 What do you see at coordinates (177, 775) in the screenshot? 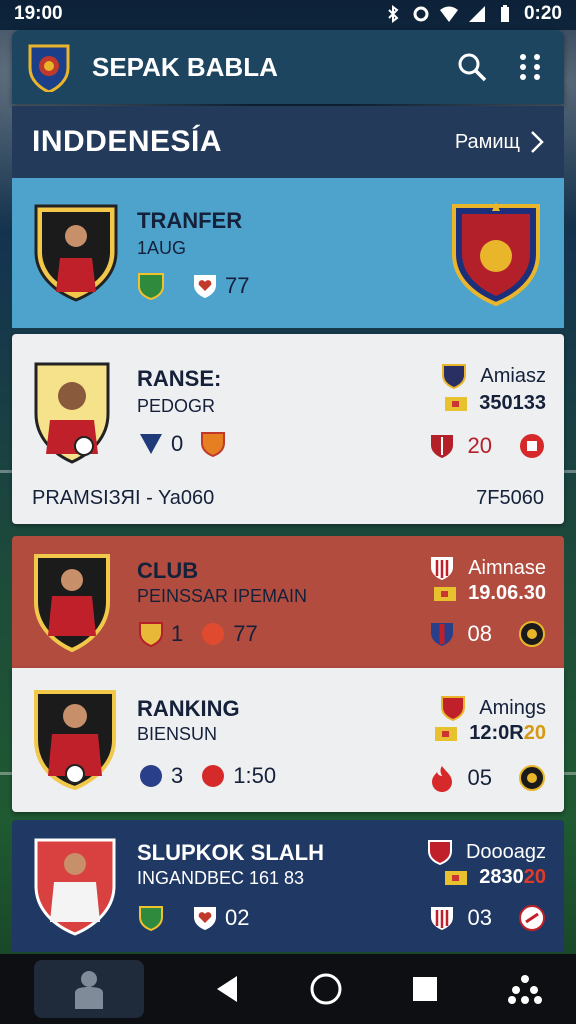
I see `card-stat-a: 3` at bounding box center [177, 775].